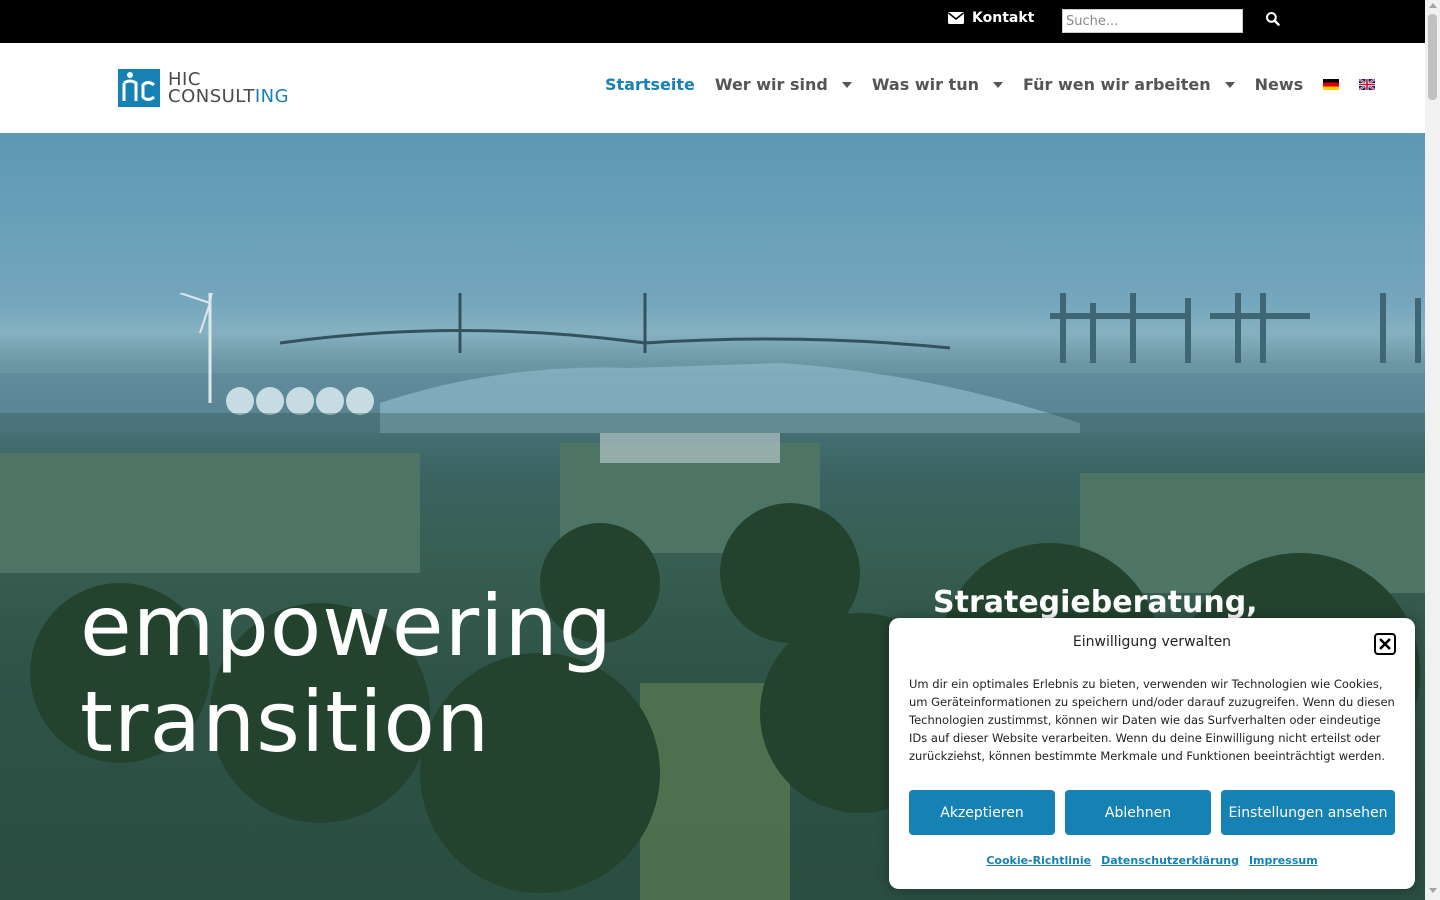  I want to click on en-flag-icon, so click(1367, 84).